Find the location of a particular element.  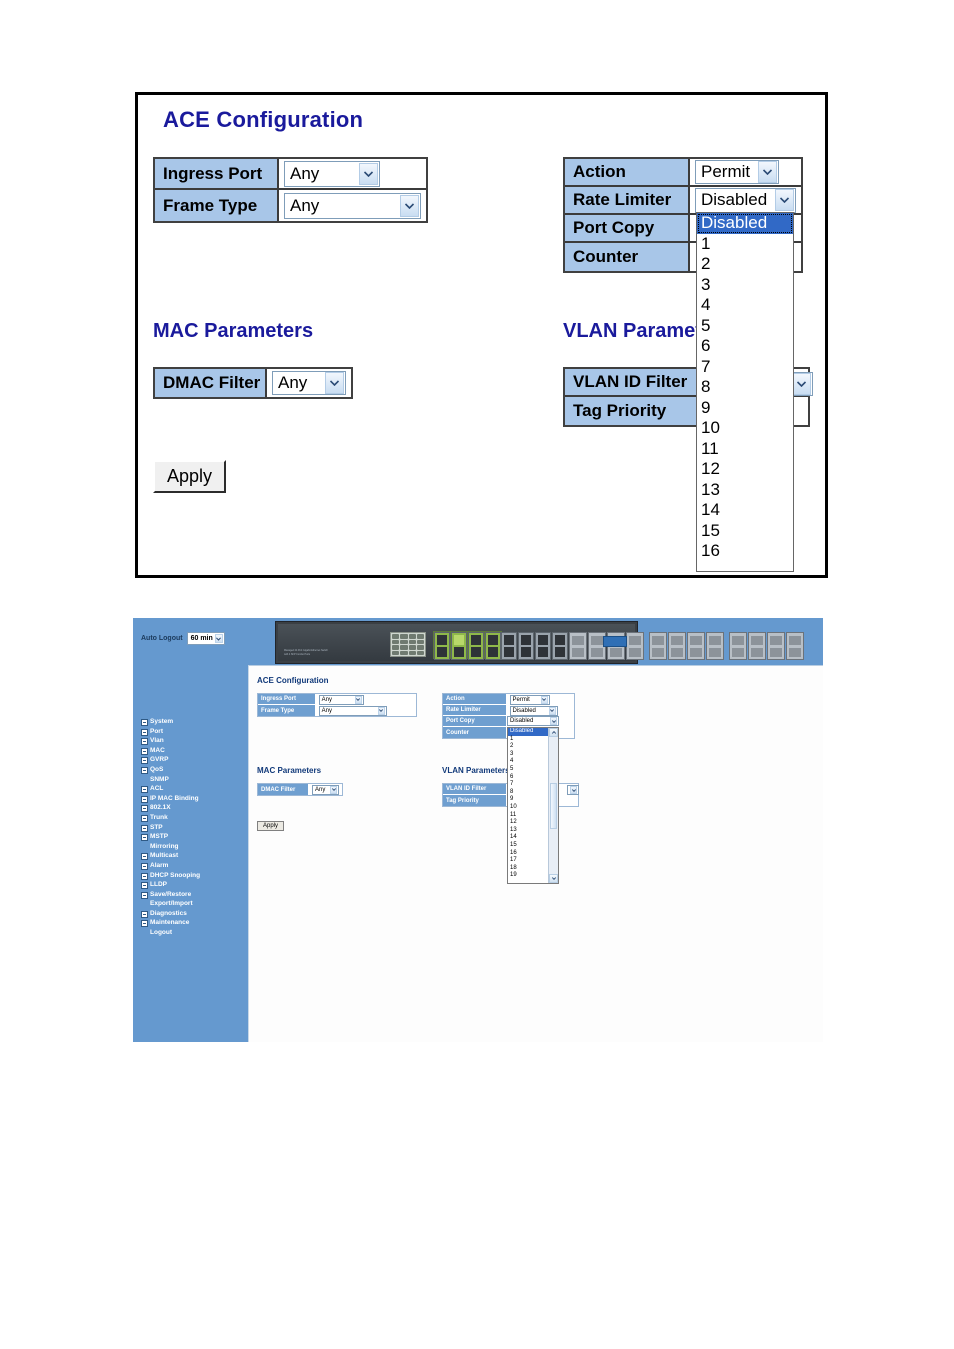

scroll-down-button is located at coordinates (553, 878).